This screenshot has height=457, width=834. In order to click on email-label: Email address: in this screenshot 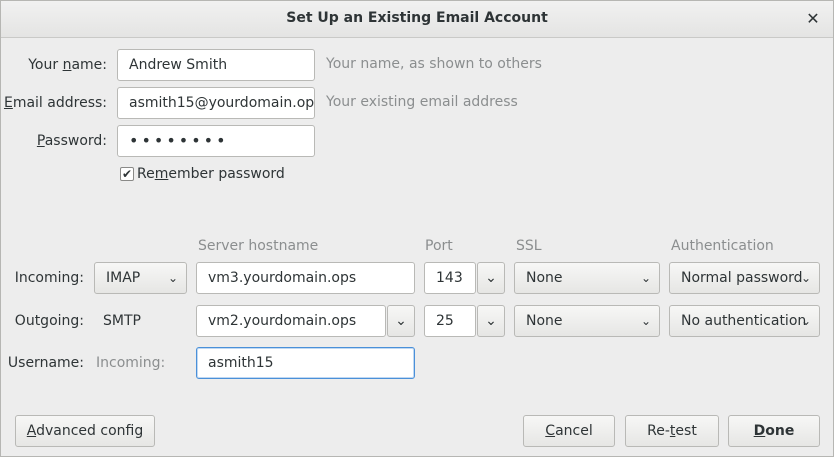, I will do `click(54, 103)`.